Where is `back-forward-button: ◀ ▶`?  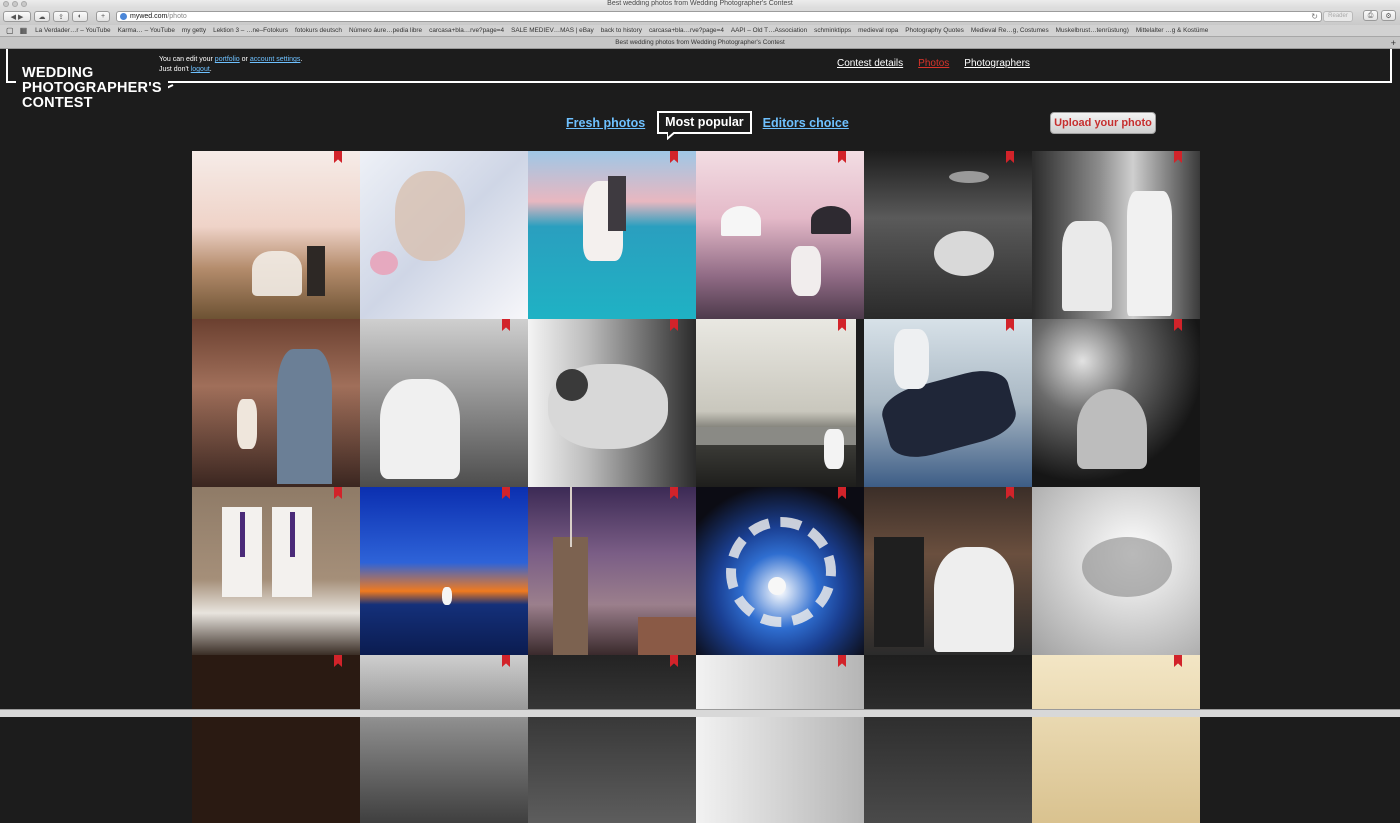 back-forward-button: ◀ ▶ is located at coordinates (17, 16).